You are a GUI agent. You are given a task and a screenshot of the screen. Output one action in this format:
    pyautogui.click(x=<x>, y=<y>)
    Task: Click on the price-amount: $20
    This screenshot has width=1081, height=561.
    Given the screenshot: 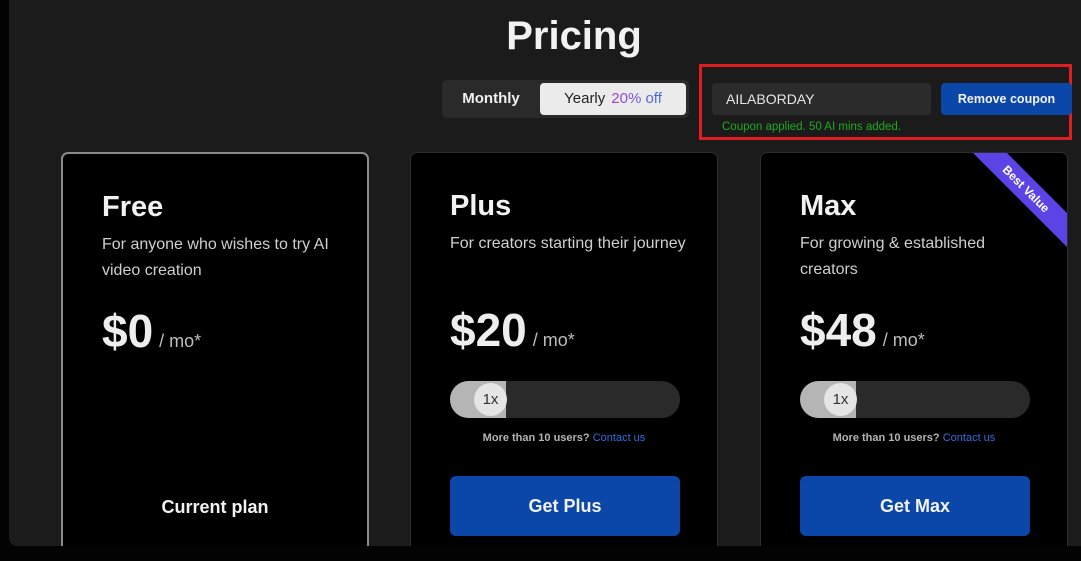 What is the action you would take?
    pyautogui.click(x=488, y=330)
    